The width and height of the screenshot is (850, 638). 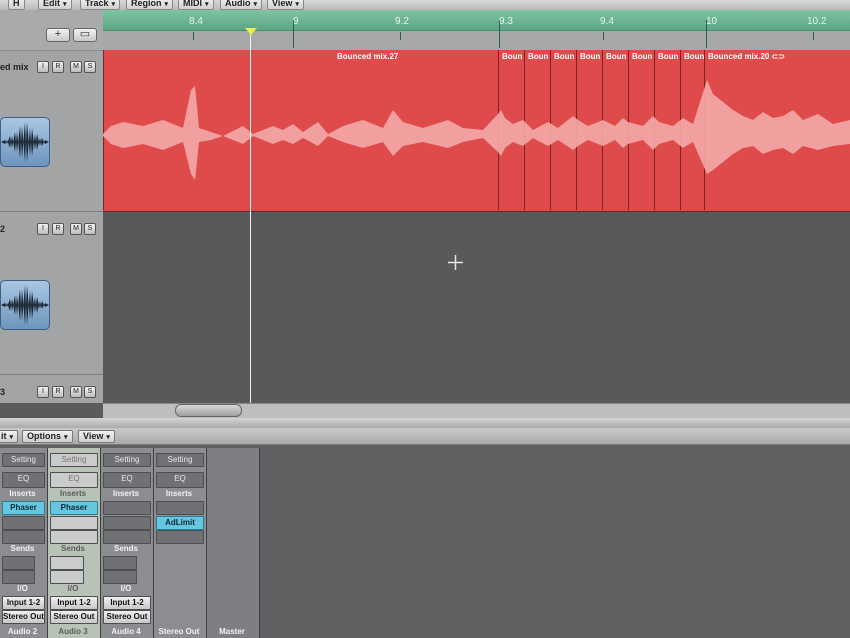 I want to click on channel-strip-stereo-out: Setting EQ Inserts AdLimit Stereo Out, so click(x=180, y=543).